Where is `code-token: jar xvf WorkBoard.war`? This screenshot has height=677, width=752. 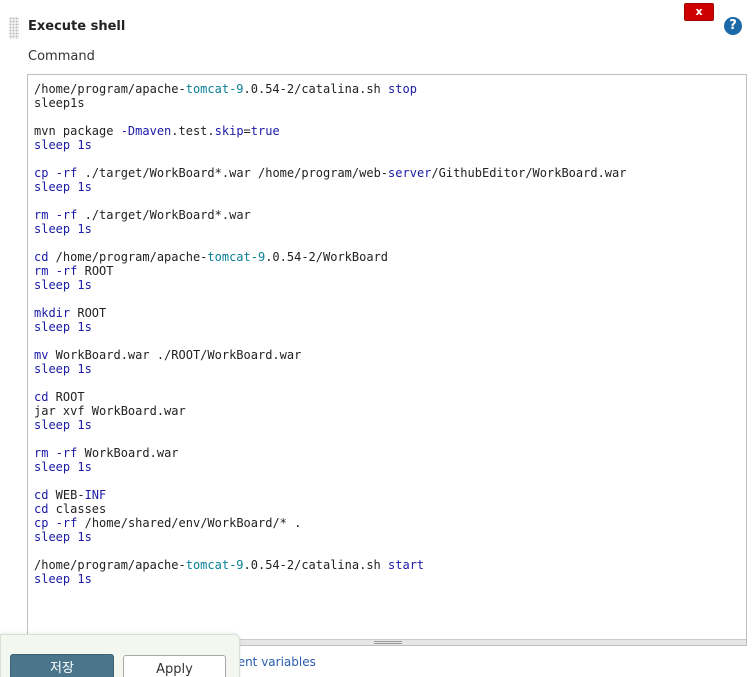
code-token: jar xvf WorkBoard.war is located at coordinates (110, 411).